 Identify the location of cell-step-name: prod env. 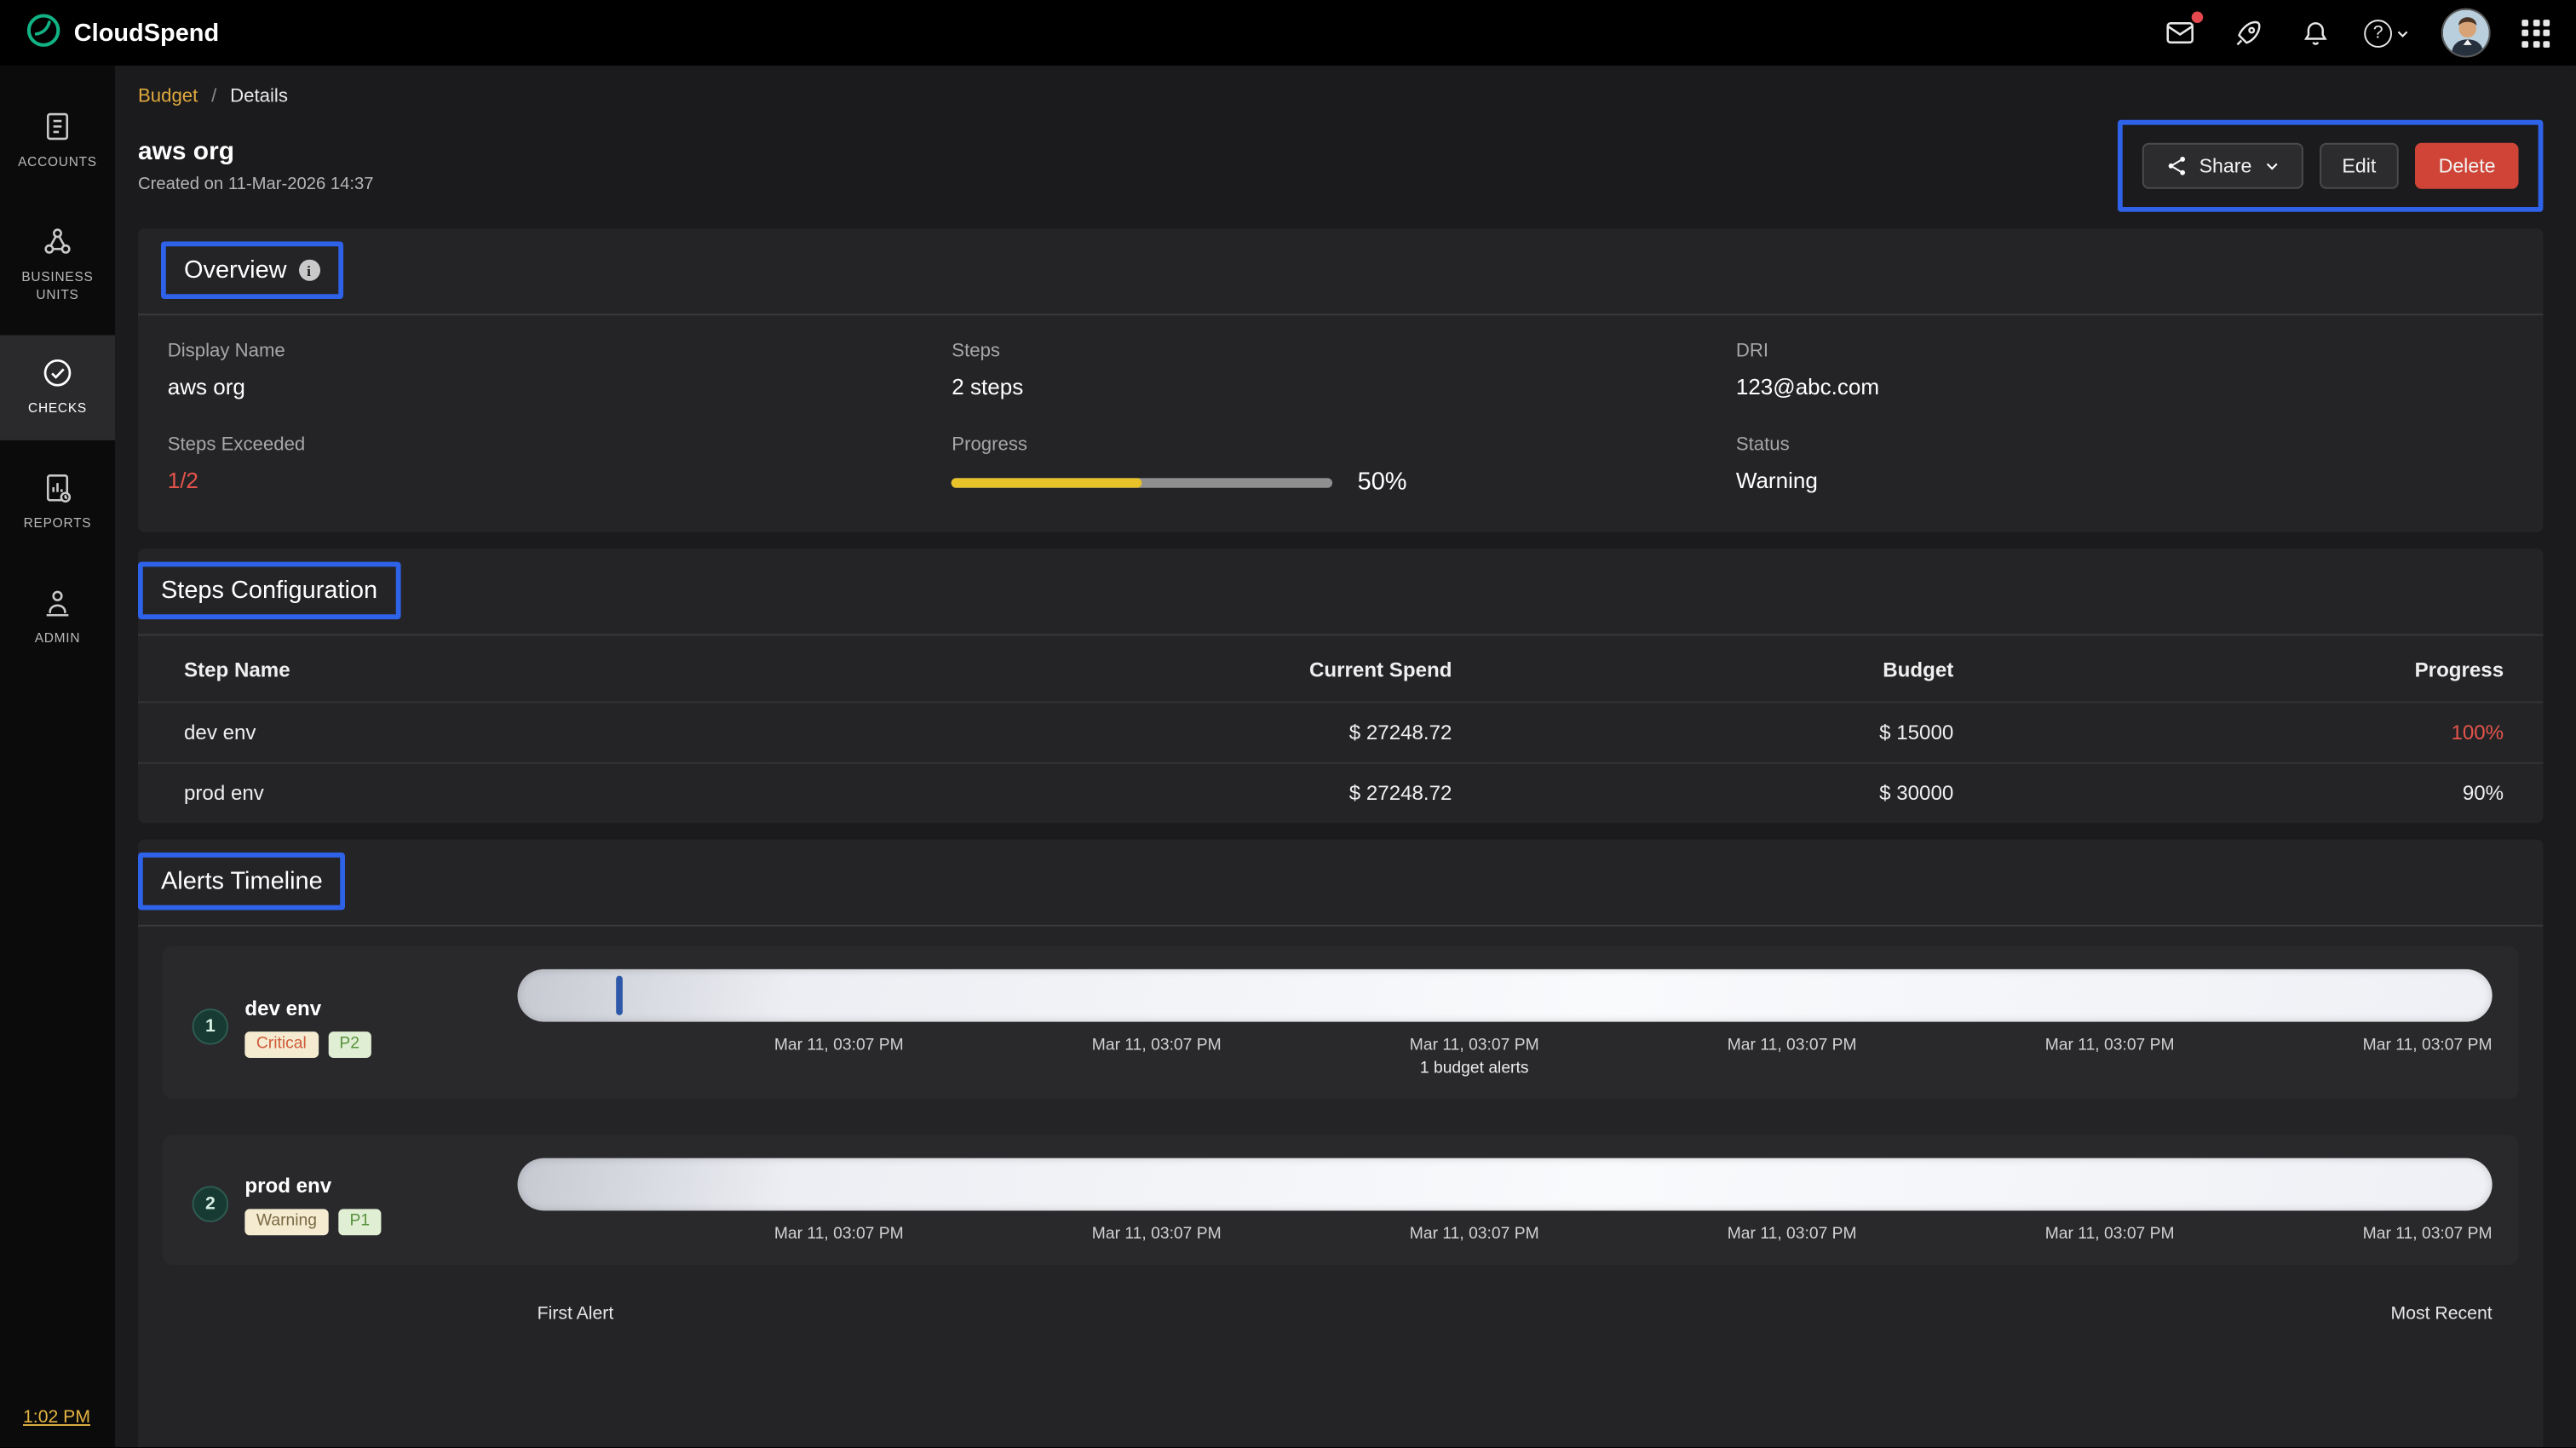
(223, 793).